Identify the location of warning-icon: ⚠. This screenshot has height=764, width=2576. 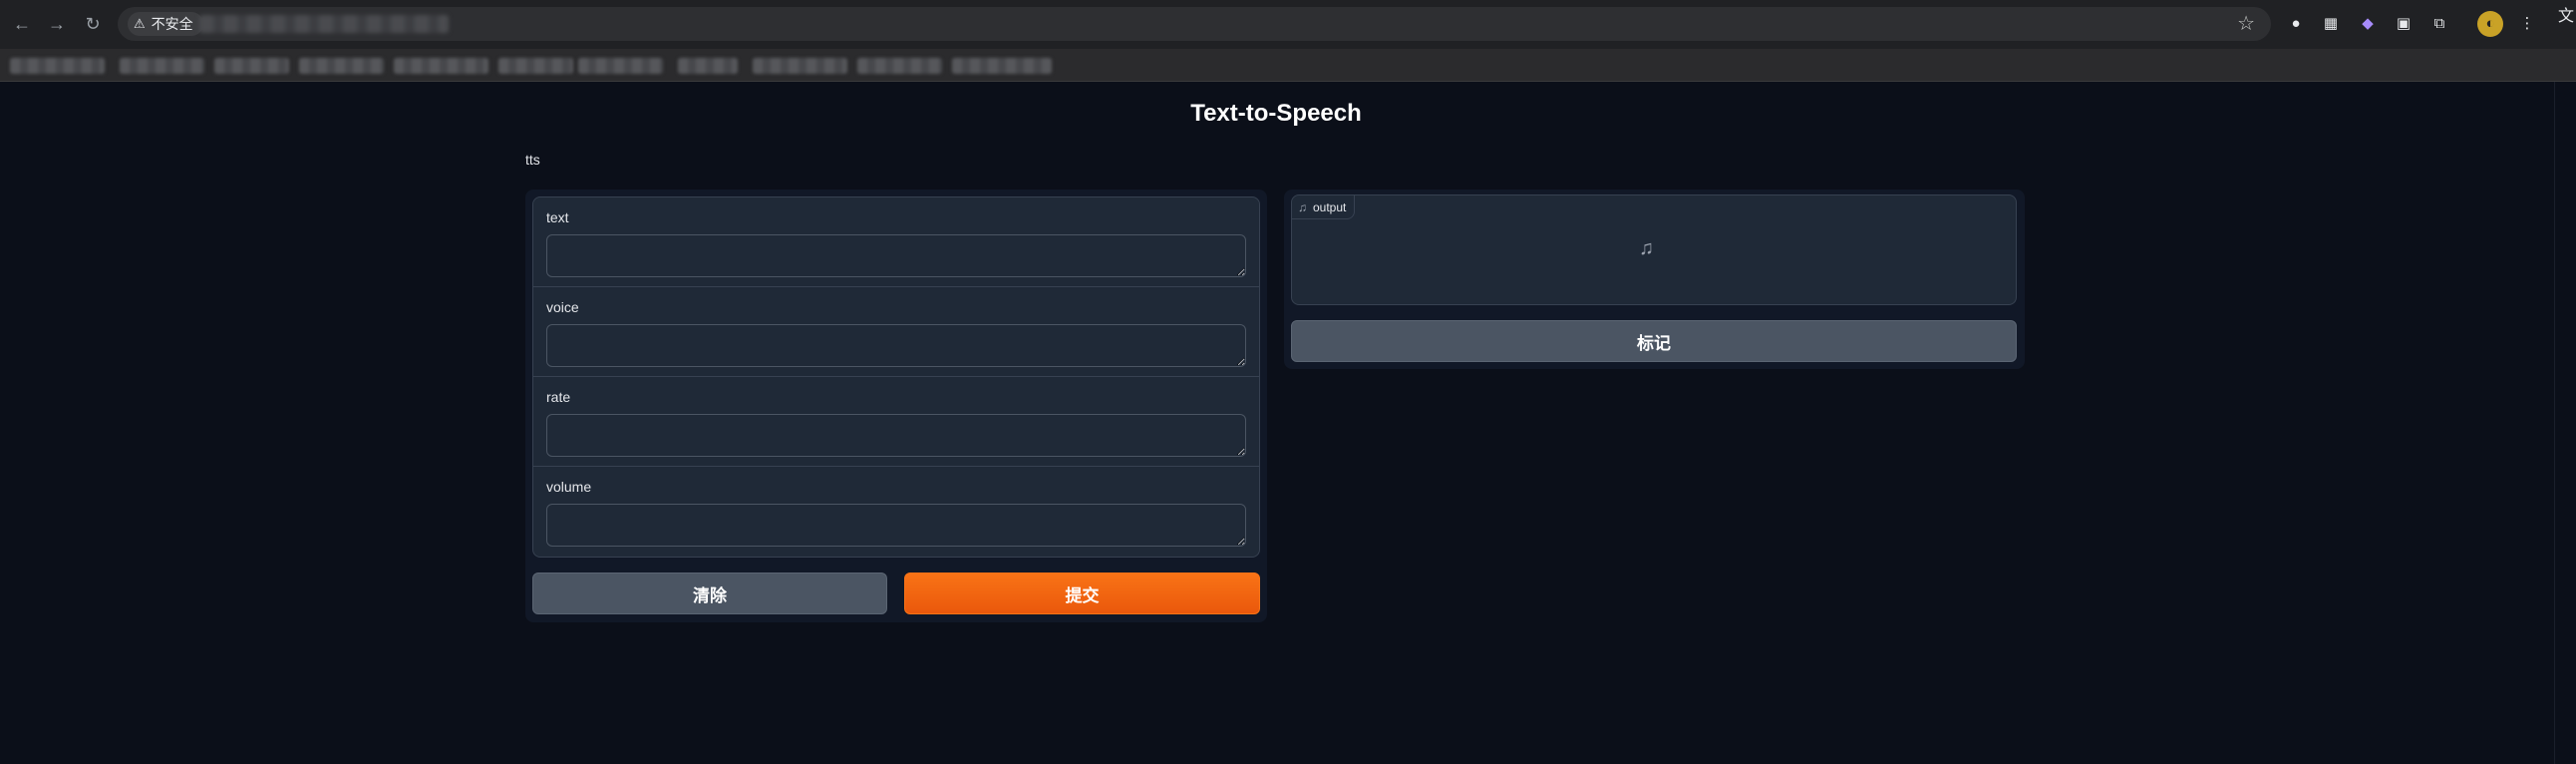
(140, 23).